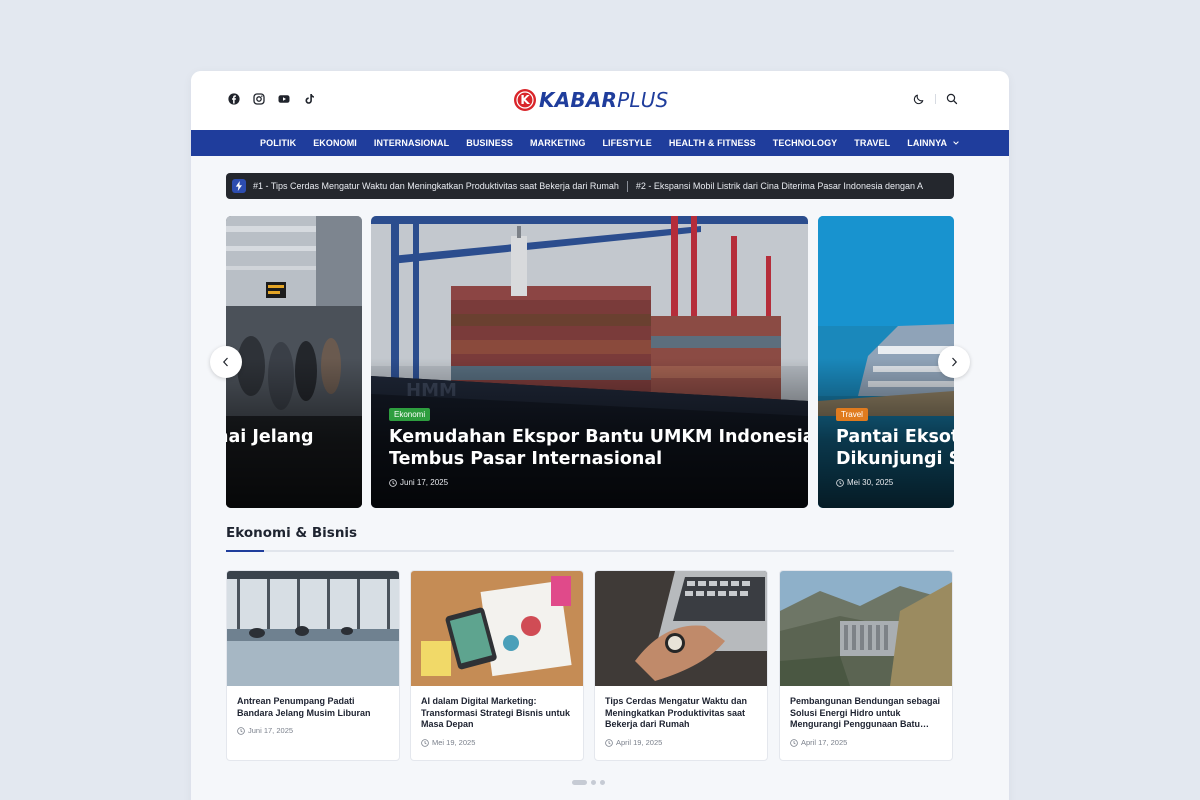 This screenshot has width=1200, height=800. I want to click on article-date: April 19, 2025, so click(633, 742).